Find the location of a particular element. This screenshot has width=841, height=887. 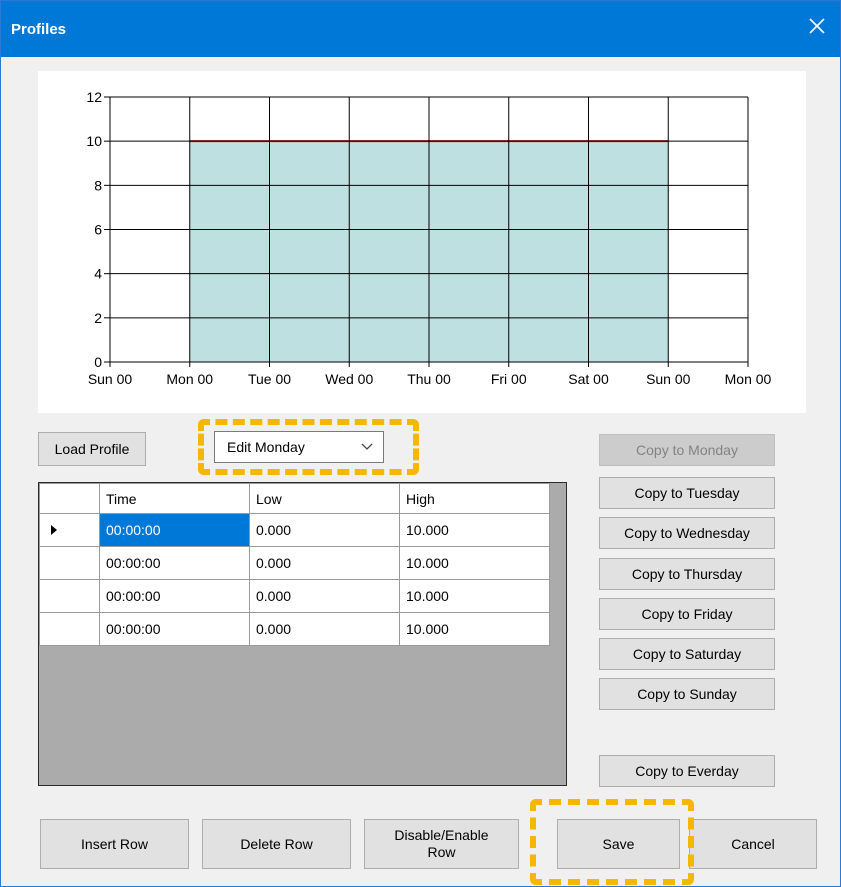

delete-row-label: Delete Row is located at coordinates (276, 844).